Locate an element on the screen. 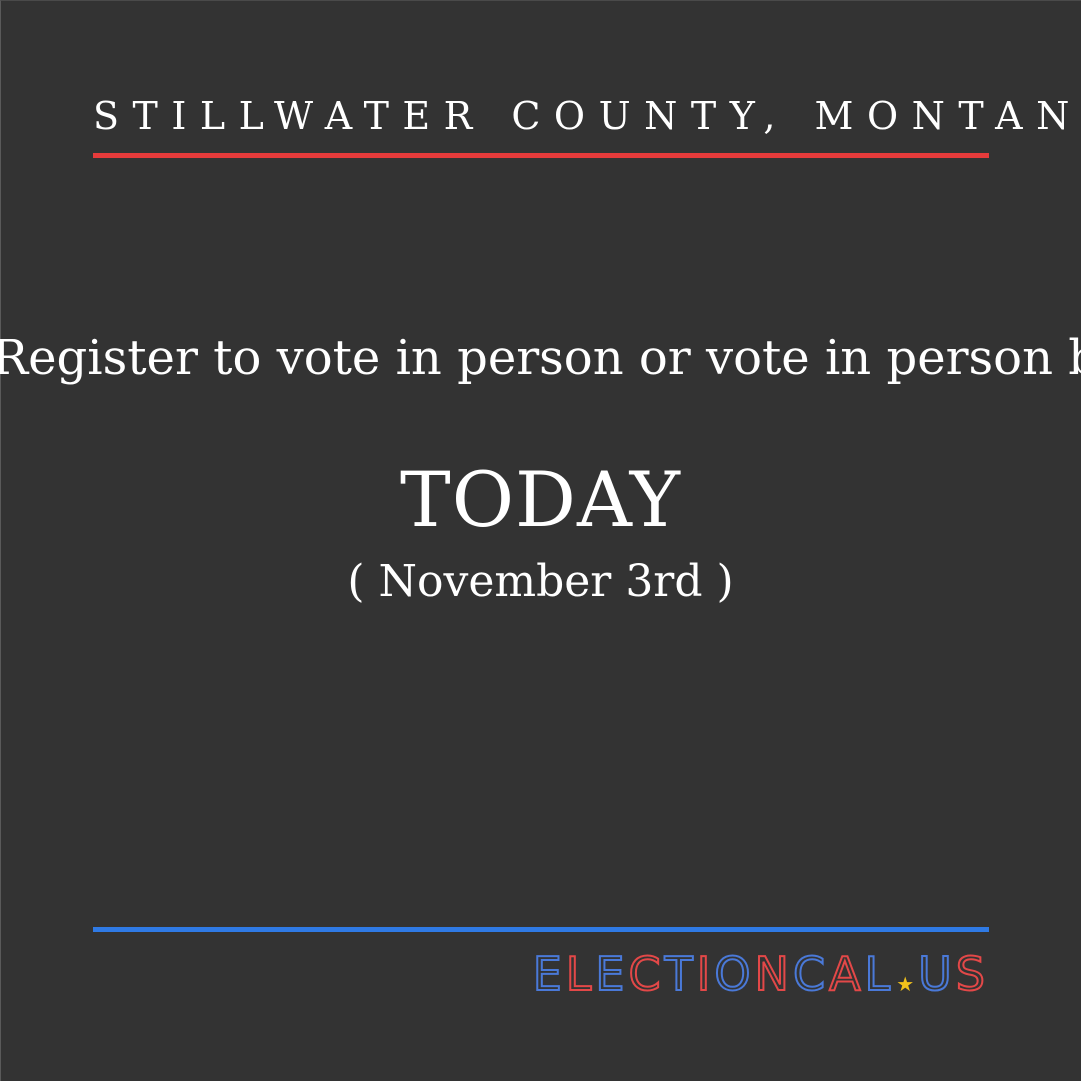  brand-letter: O is located at coordinates (734, 974).